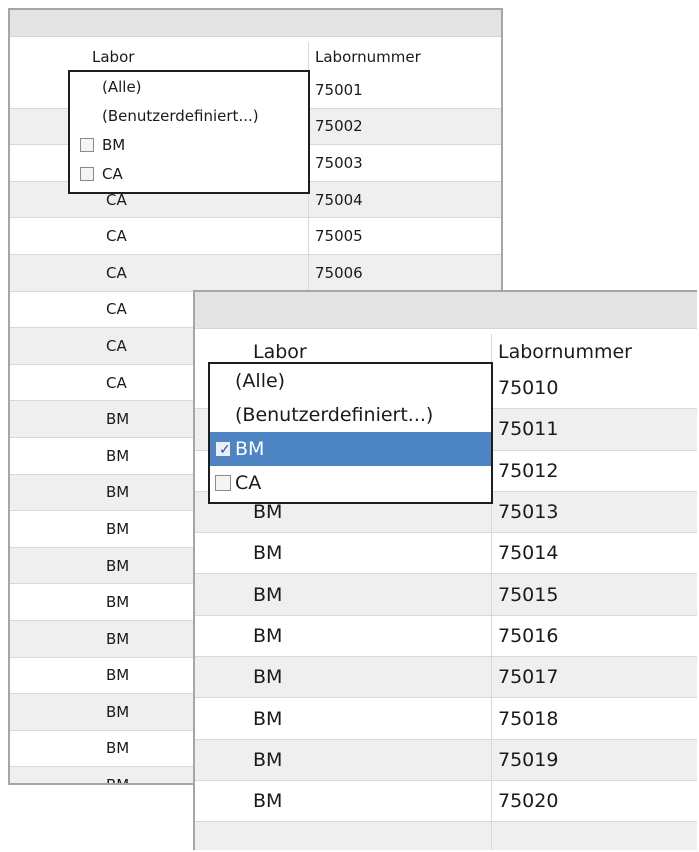 Image resolution: width=699 pixels, height=852 pixels. What do you see at coordinates (594, 594) in the screenshot?
I see `cell-labornummer: 75015` at bounding box center [594, 594].